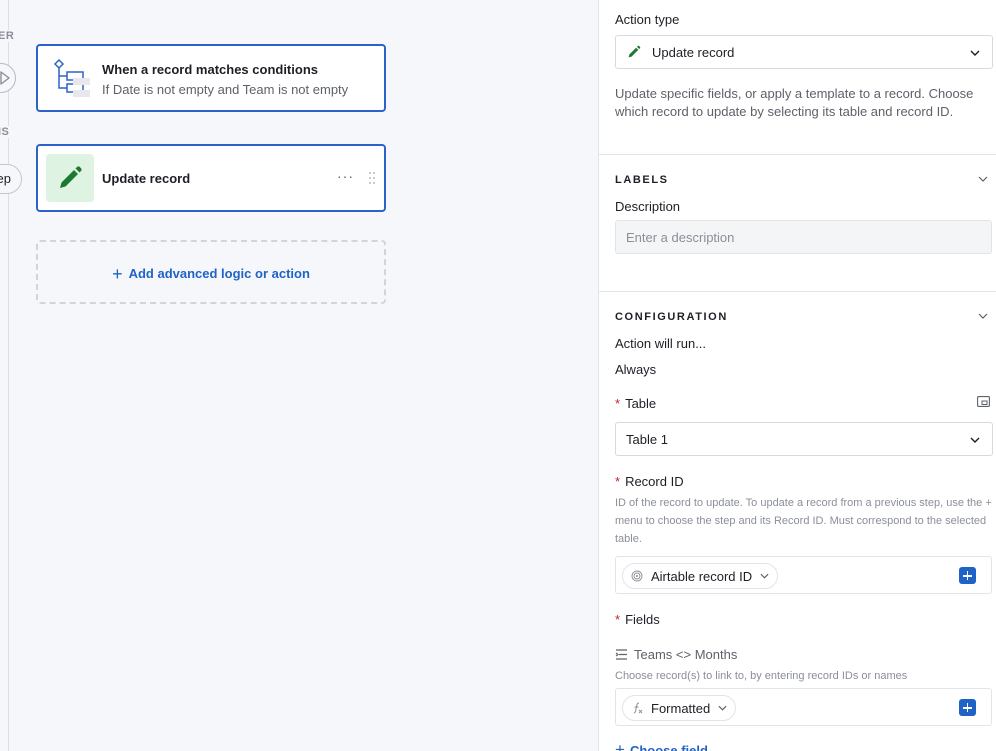  I want to click on description-input, so click(803, 237).